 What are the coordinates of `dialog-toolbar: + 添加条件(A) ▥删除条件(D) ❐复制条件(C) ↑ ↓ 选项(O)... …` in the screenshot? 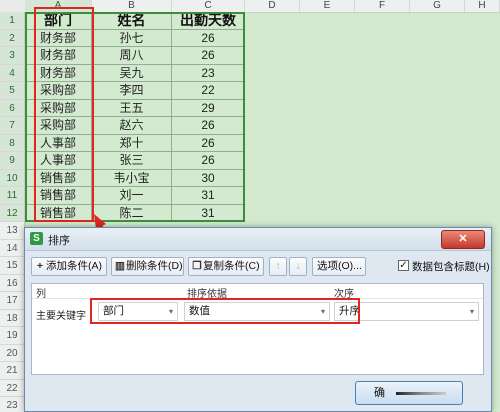 It's located at (260, 267).